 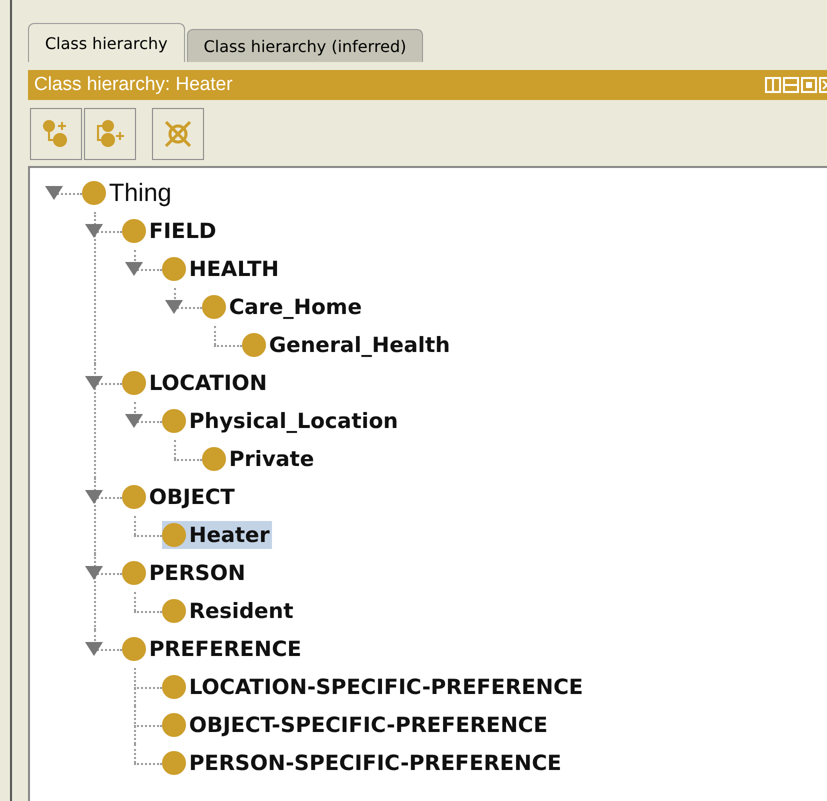 What do you see at coordinates (229, 535) in the screenshot?
I see `class-label: Heater` at bounding box center [229, 535].